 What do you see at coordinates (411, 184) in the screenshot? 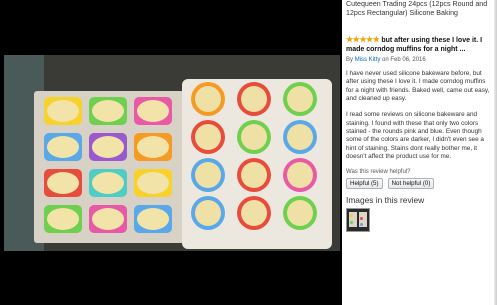
I see `helpful-no-button: Not helpful (0)` at bounding box center [411, 184].